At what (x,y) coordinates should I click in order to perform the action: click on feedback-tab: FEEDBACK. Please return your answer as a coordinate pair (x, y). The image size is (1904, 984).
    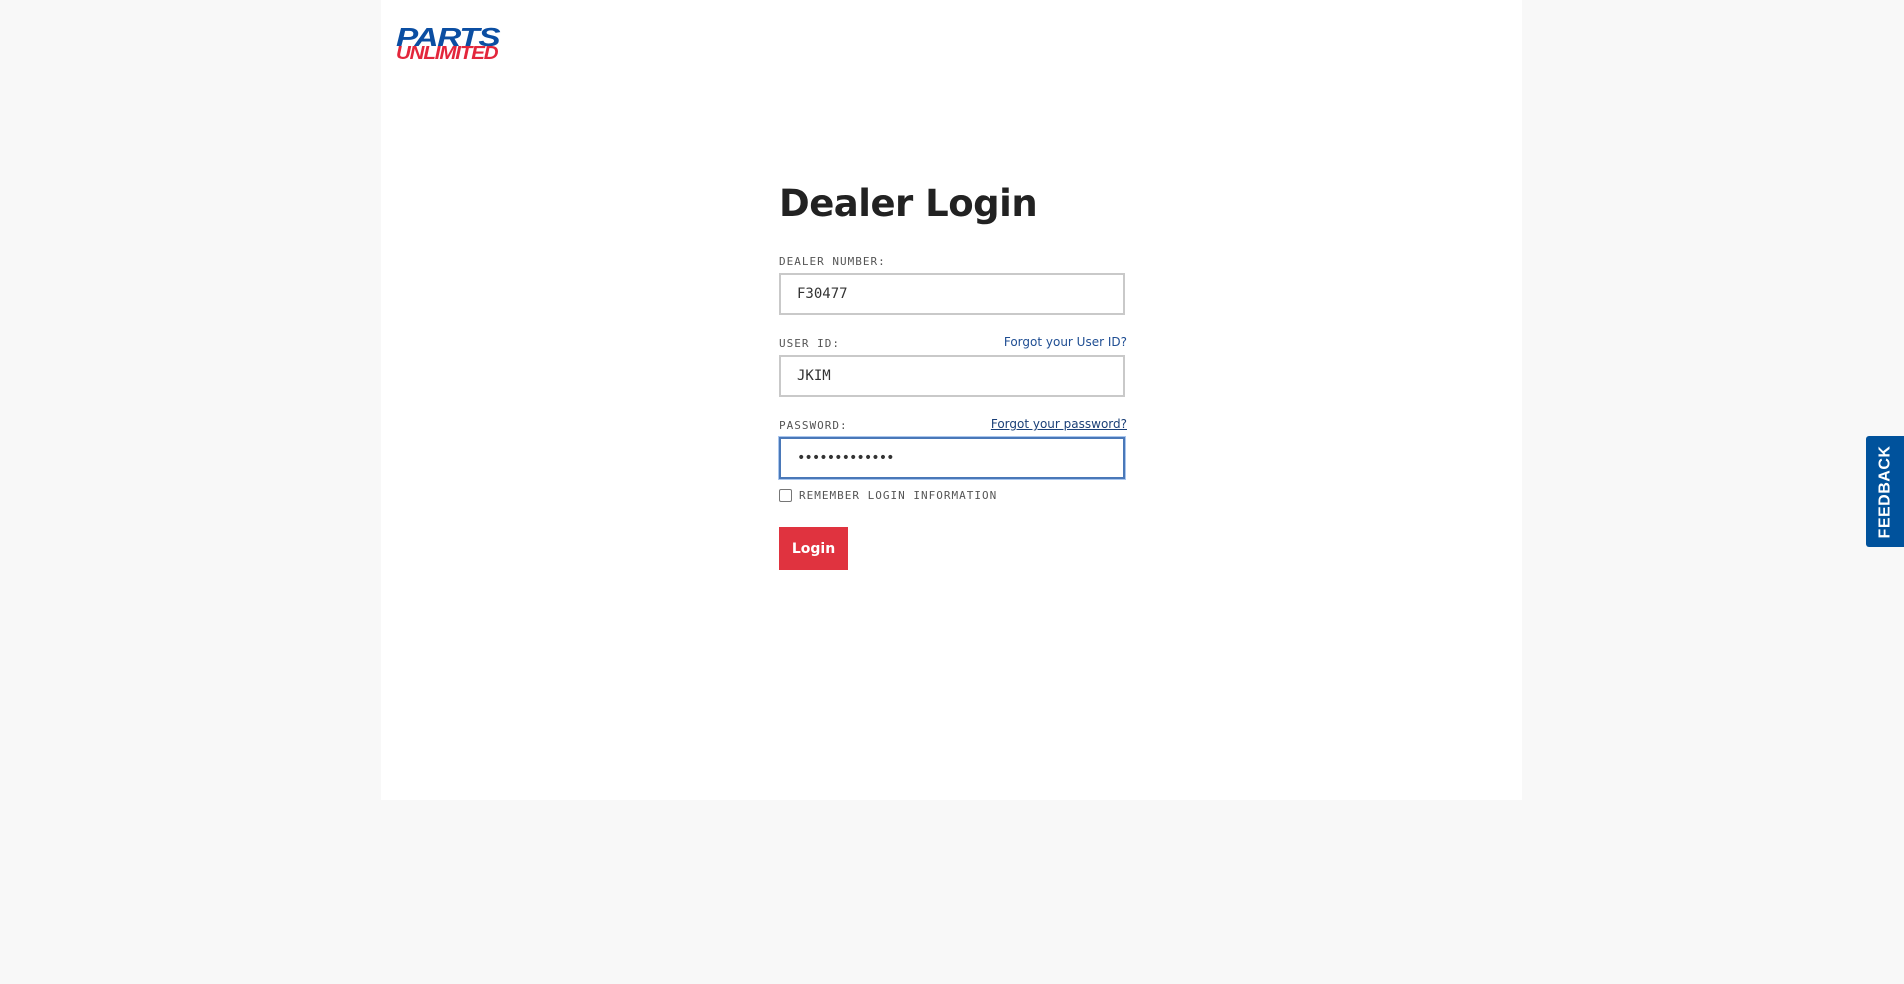
    Looking at the image, I should click on (1885, 491).